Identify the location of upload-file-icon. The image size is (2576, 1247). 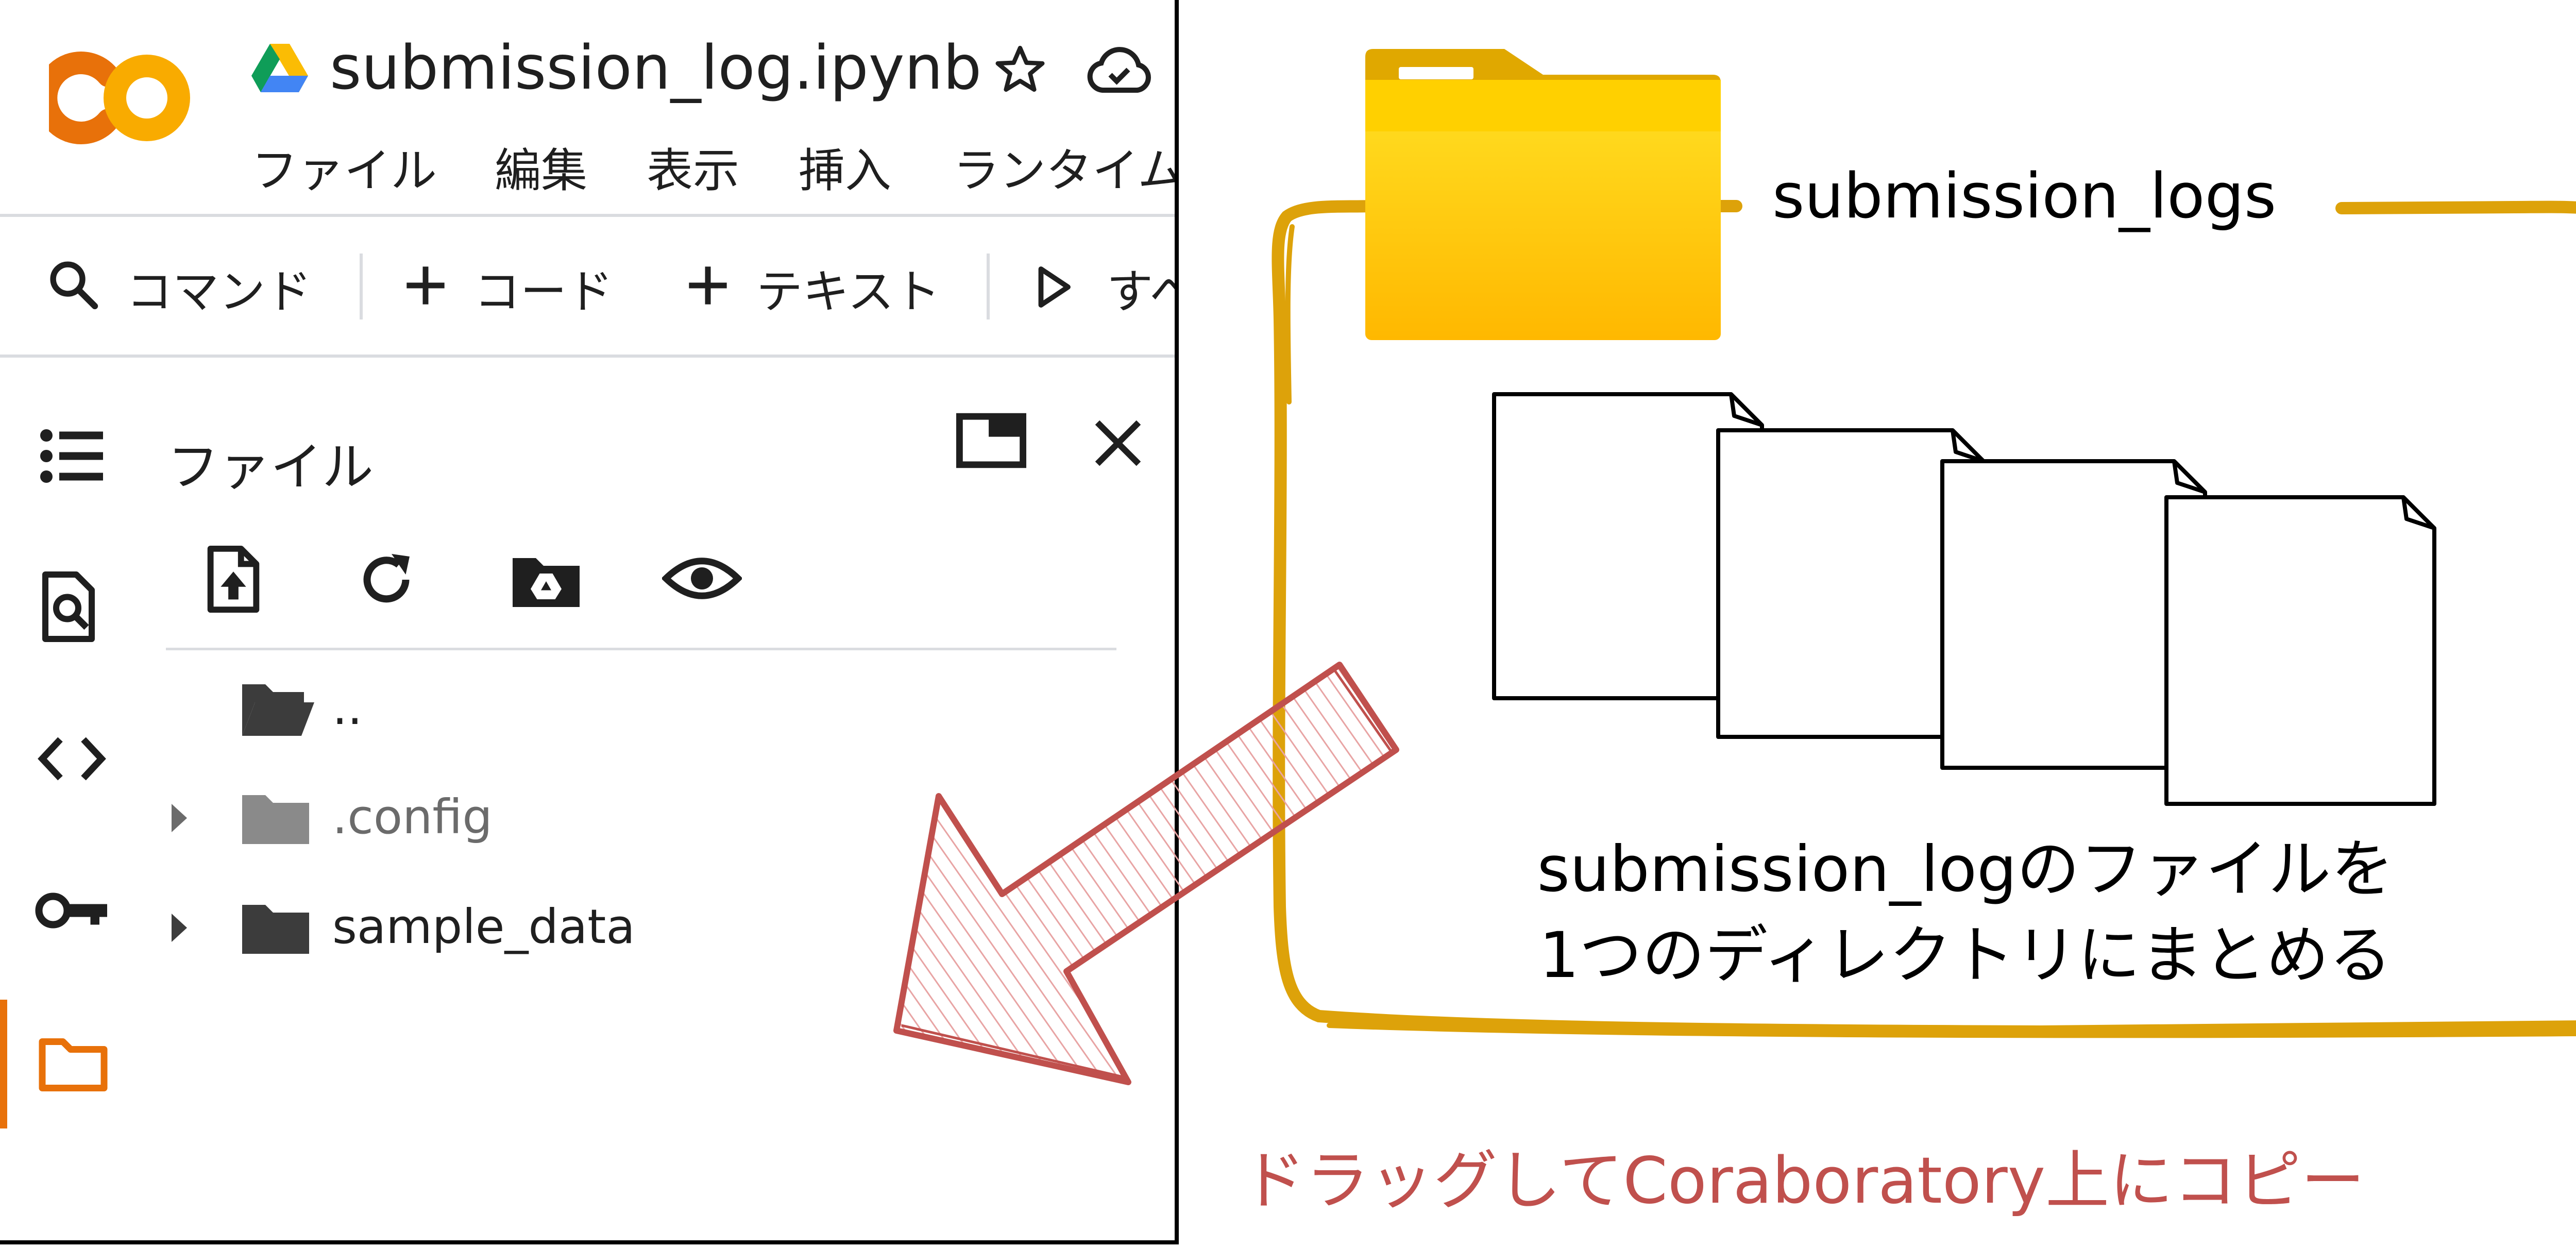
(233, 579).